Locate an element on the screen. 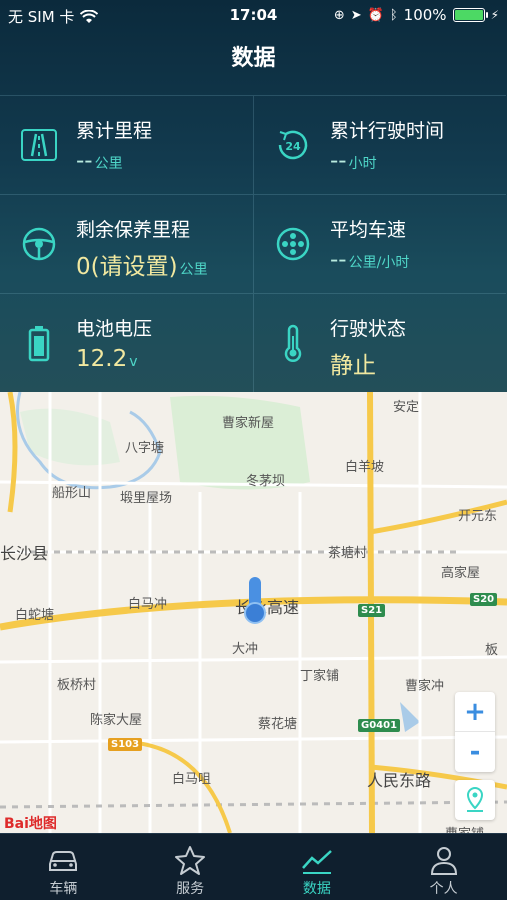  vehicle-location-pin is located at coordinates (255, 601).